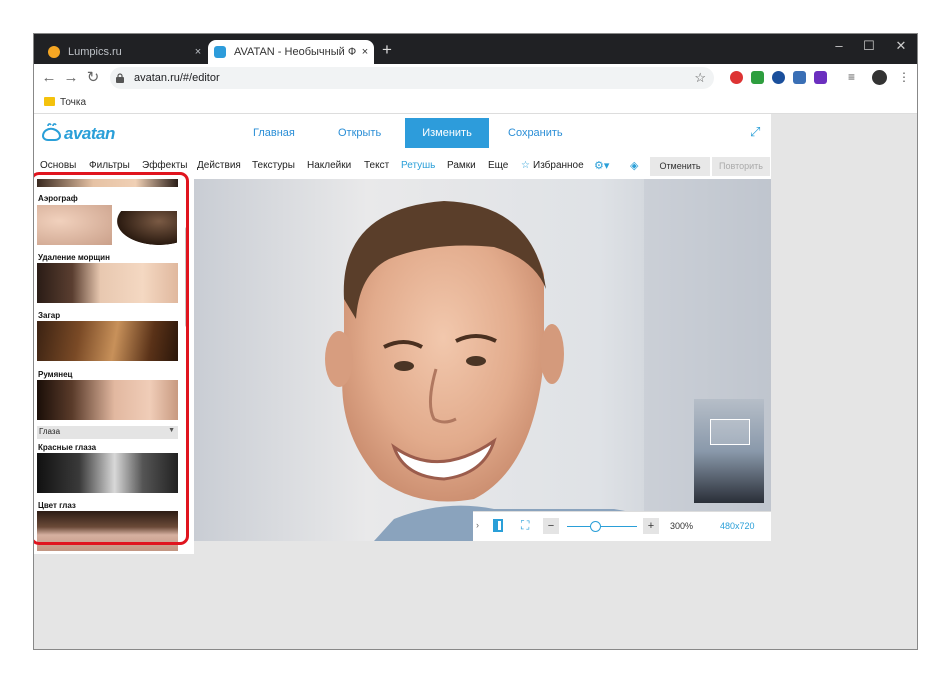 The width and height of the screenshot is (950, 683). What do you see at coordinates (177, 78) in the screenshot?
I see `url-text: avatan.ru/#/editor` at bounding box center [177, 78].